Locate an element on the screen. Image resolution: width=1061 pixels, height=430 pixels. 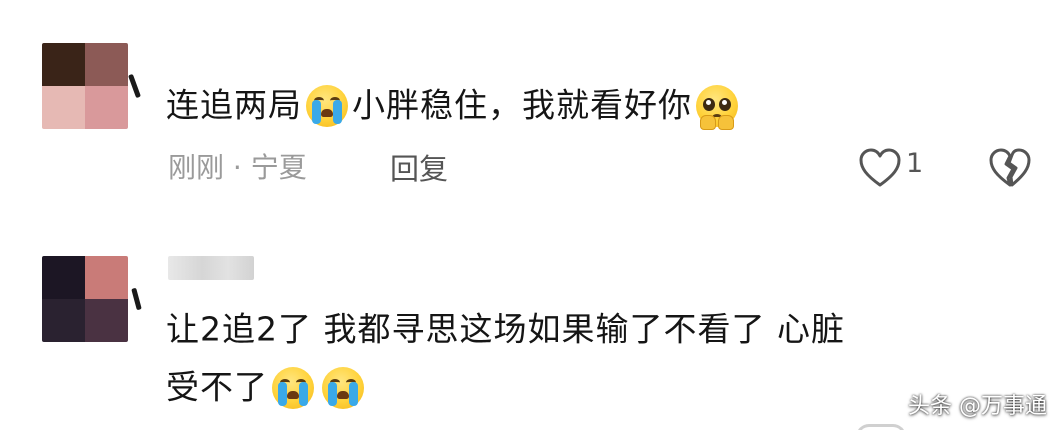
dislike-button is located at coordinates (1010, 168).